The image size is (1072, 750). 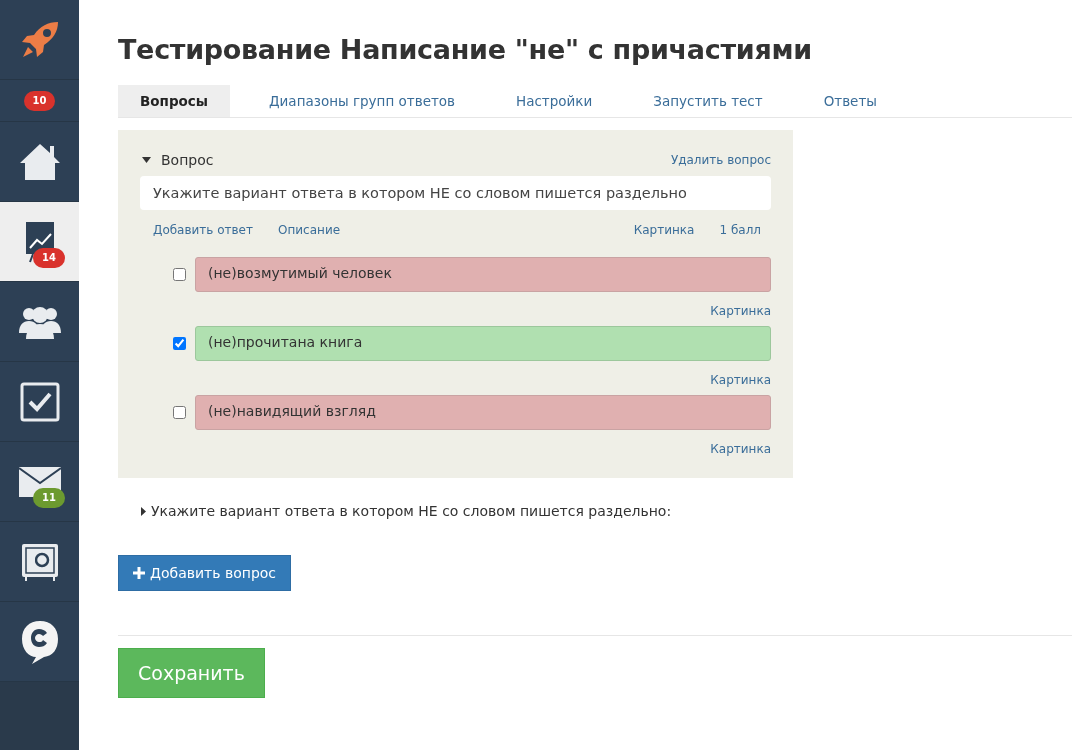 I want to click on answer-field: (не)прочитана книга, so click(x=483, y=343).